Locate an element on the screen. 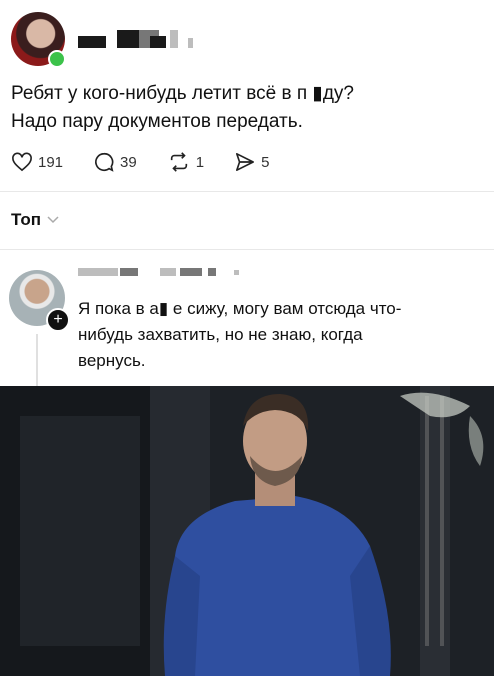 The height and width of the screenshot is (676, 494). repost-button: 1 is located at coordinates (185, 162).